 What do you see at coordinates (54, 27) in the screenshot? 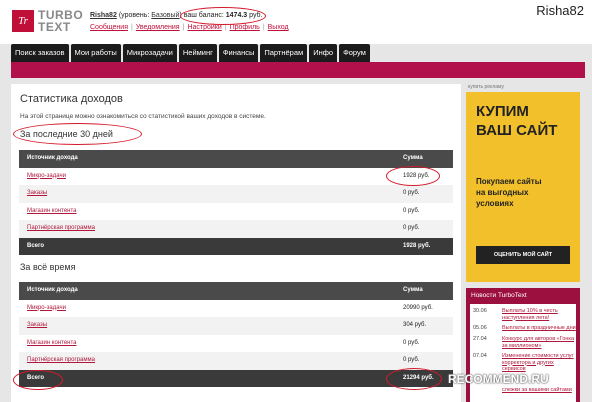
I see `logo-line2: TEXT` at bounding box center [54, 27].